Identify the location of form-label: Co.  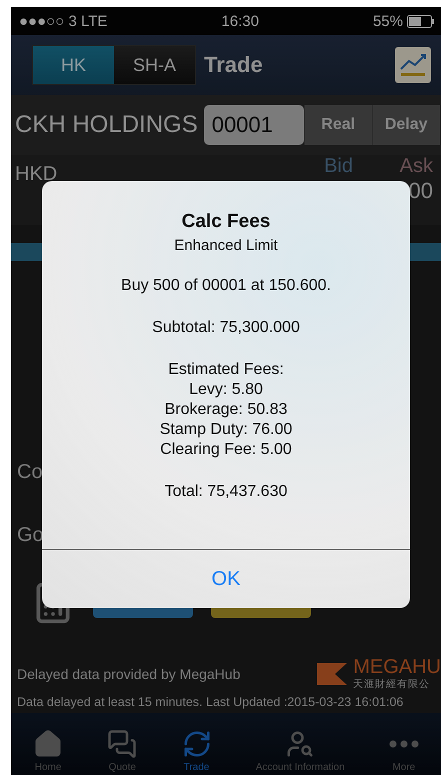
(30, 472).